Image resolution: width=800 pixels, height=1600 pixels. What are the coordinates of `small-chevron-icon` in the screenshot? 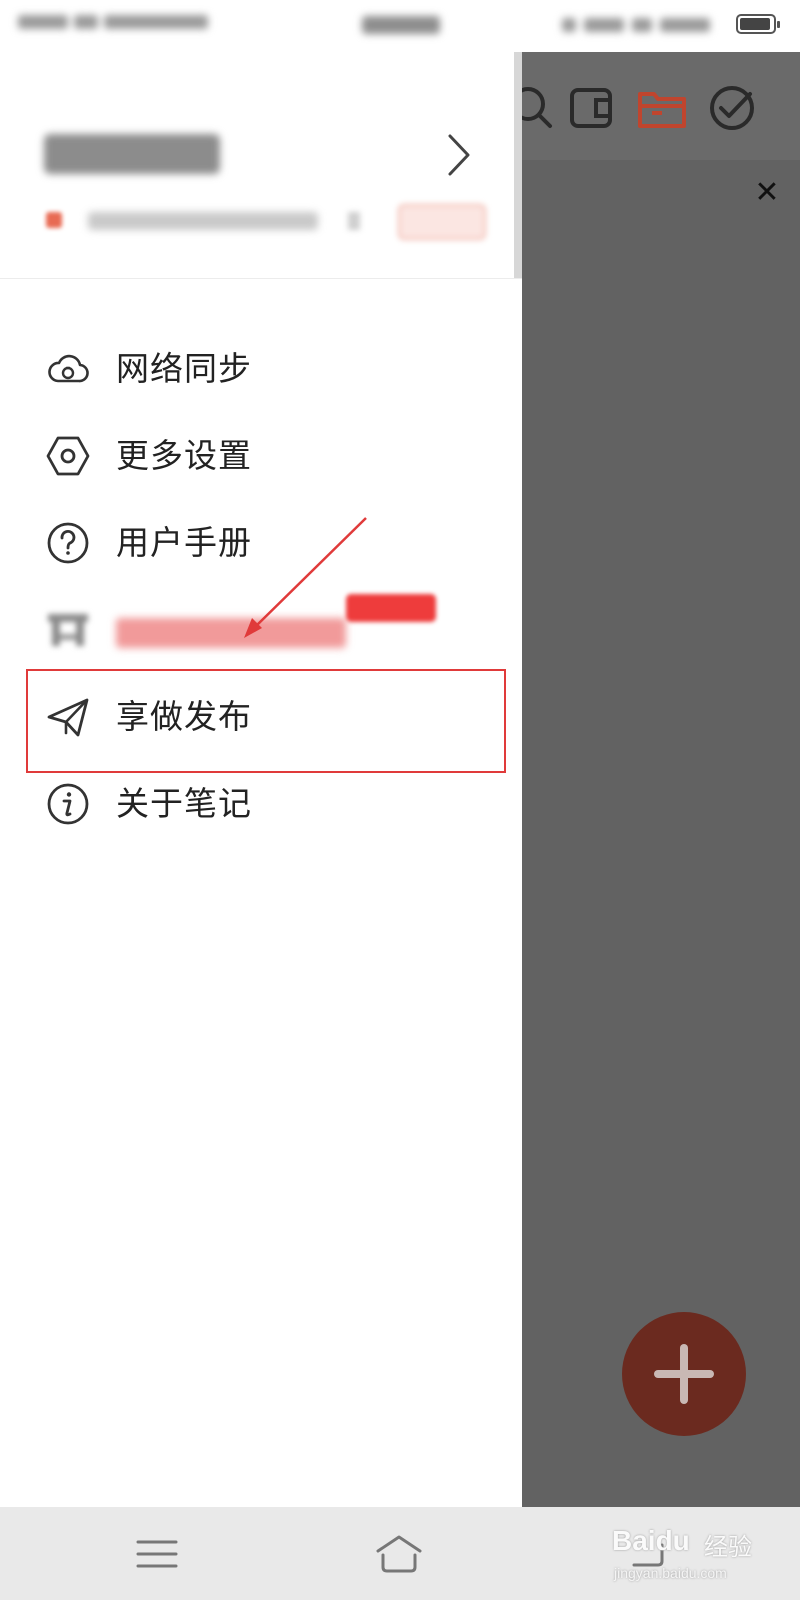 It's located at (354, 221).